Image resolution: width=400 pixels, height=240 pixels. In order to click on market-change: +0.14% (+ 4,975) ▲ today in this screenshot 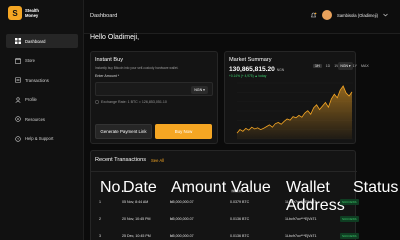, I will do `click(248, 76)`.